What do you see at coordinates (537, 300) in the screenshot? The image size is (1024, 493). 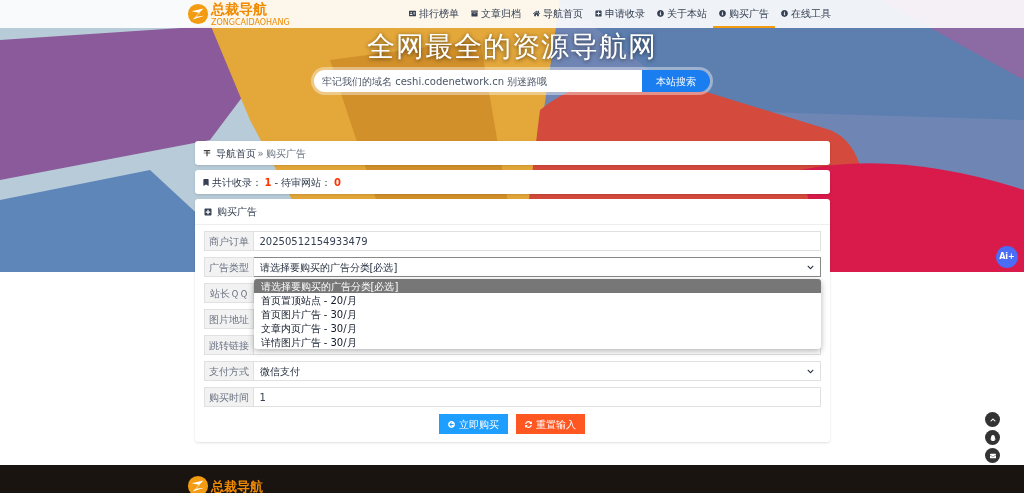 I see `dropdown-option: 首页置顶站点 - 20/月` at bounding box center [537, 300].